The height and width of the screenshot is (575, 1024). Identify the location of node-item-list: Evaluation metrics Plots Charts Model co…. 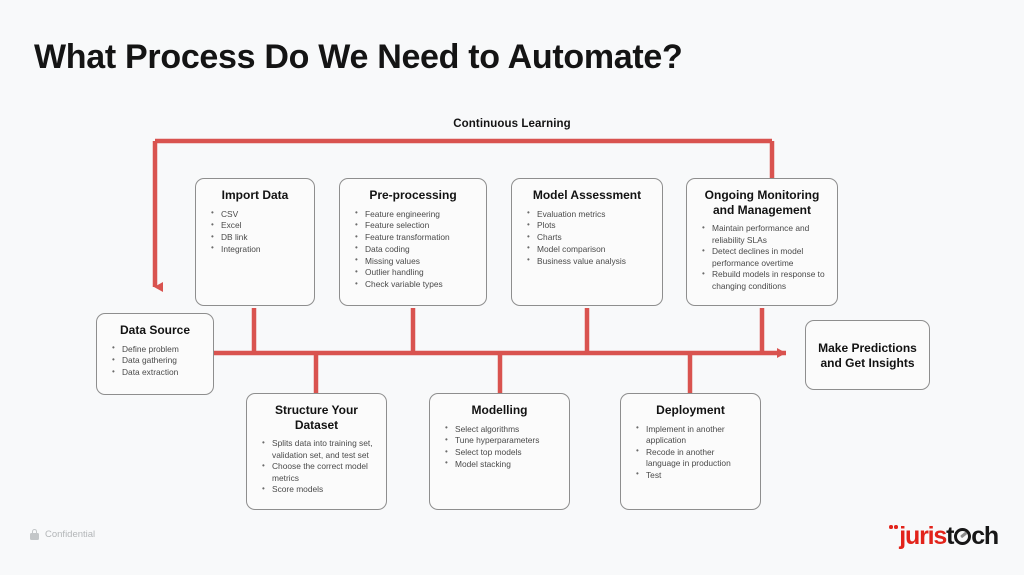
(587, 237).